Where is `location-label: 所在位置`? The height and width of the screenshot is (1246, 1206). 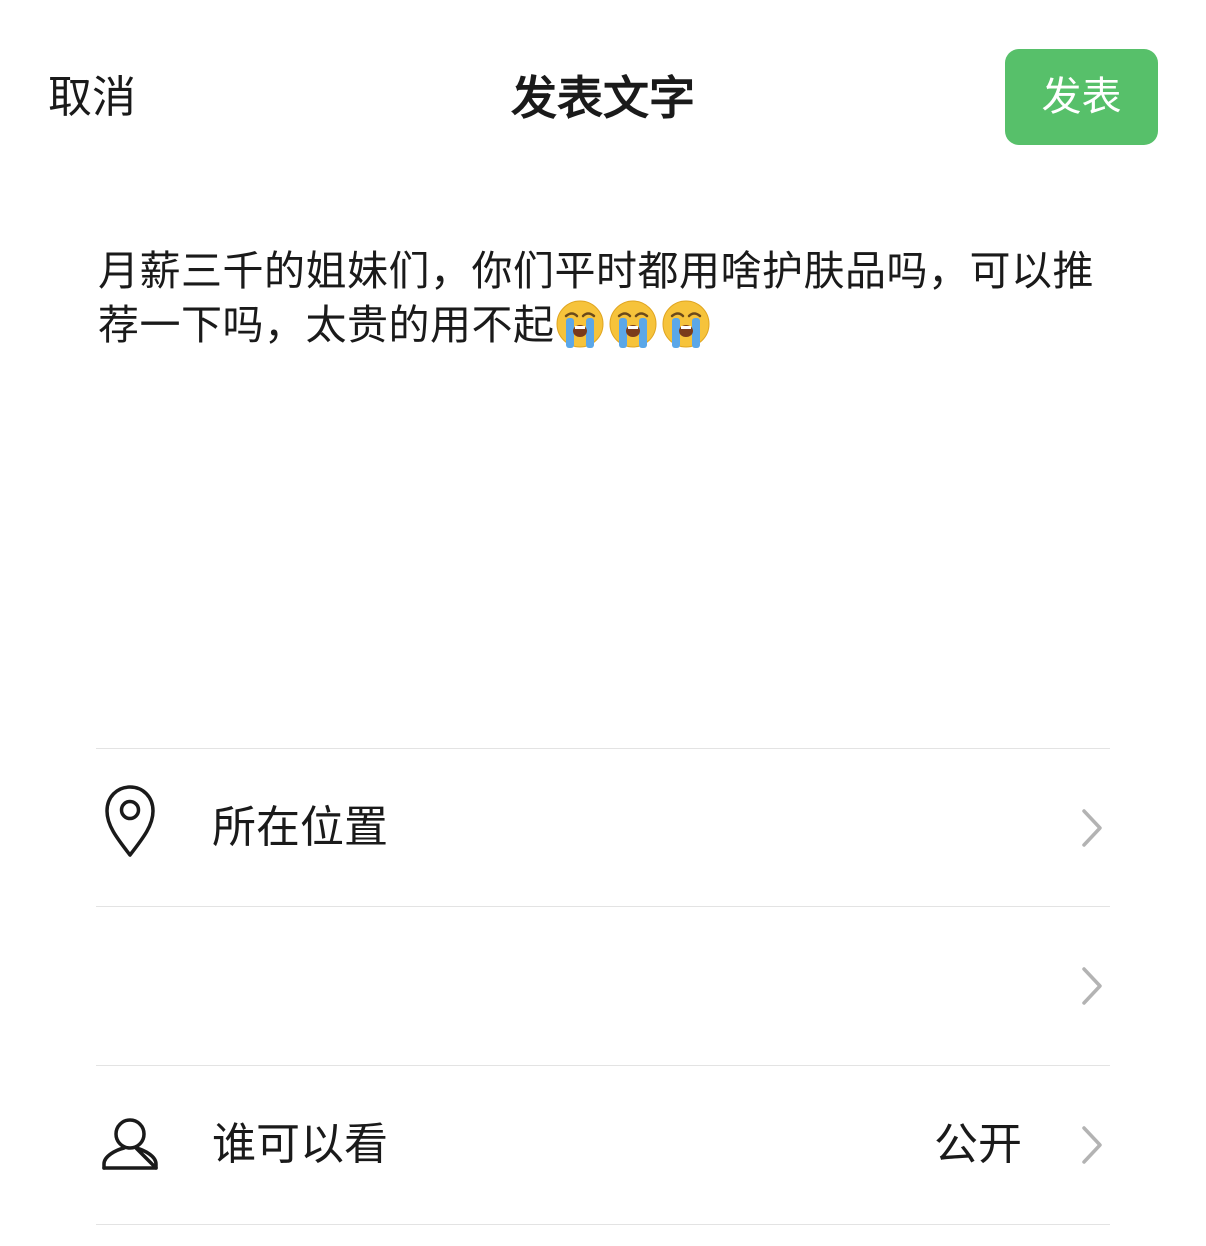 location-label: 所在位置 is located at coordinates (300, 827).